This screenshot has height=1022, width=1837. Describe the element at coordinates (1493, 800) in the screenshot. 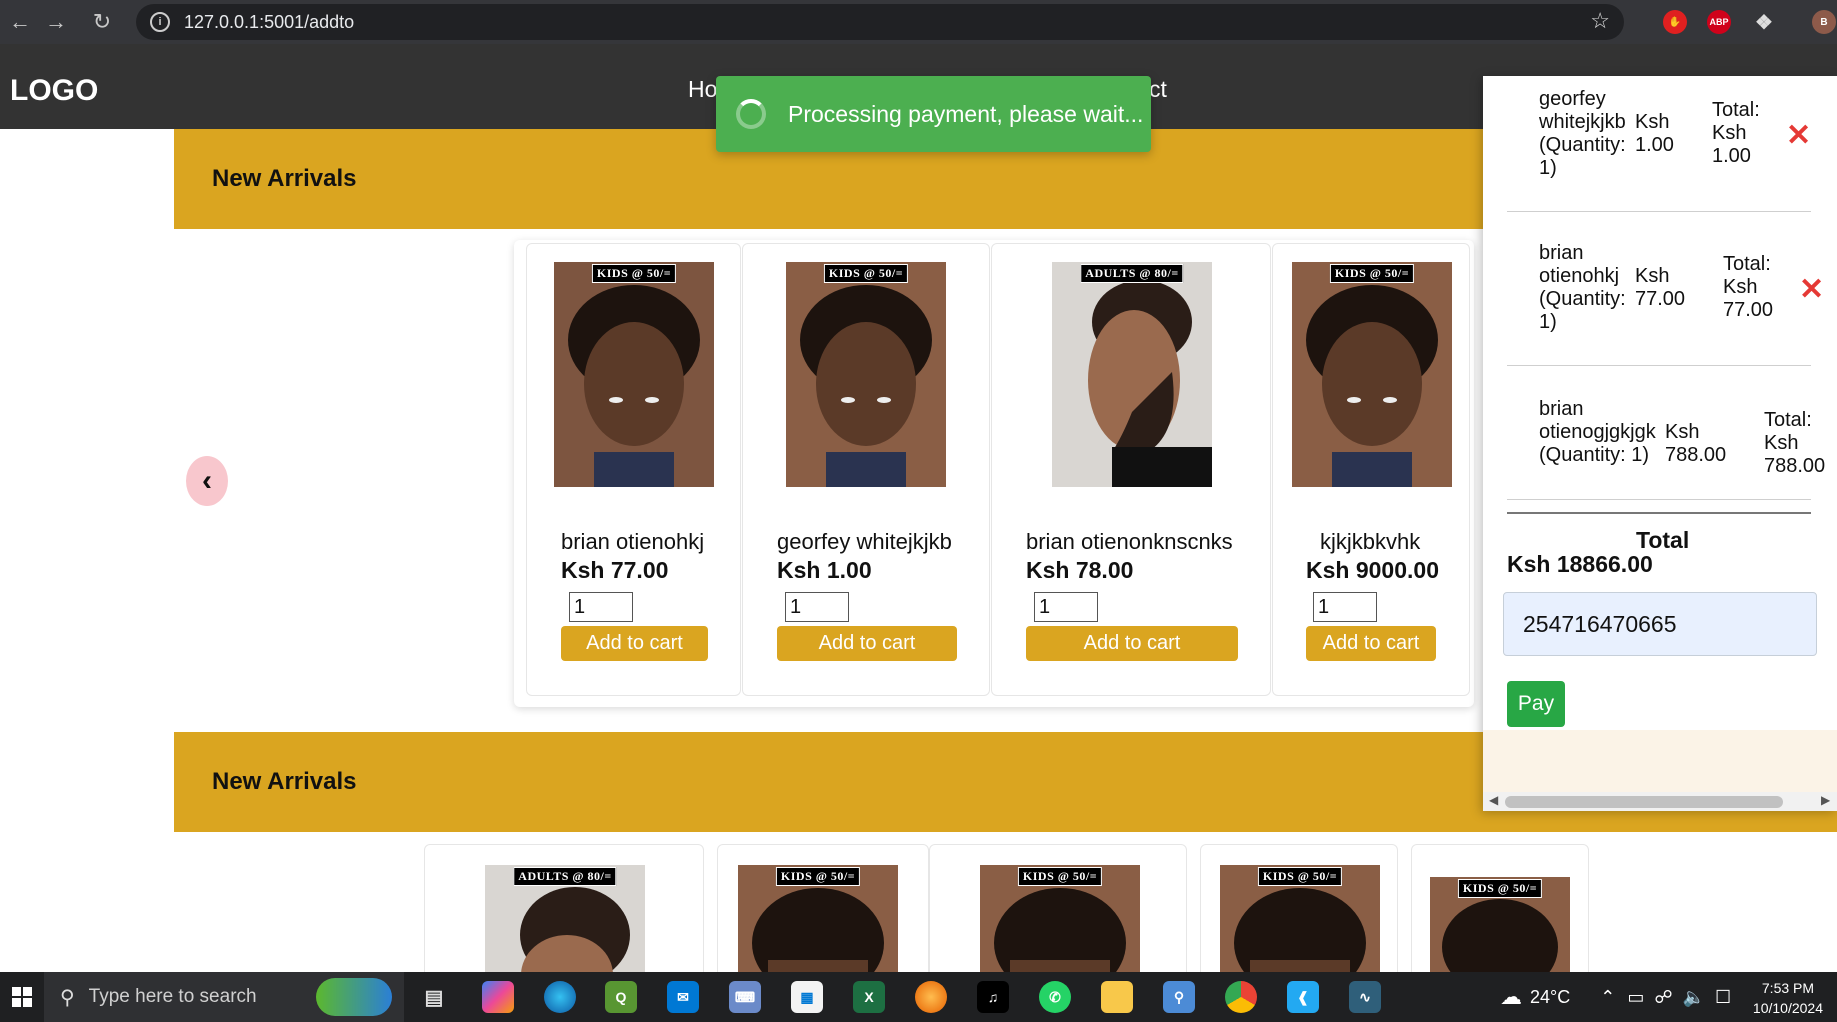

I see `scroll-left-icon: ◀` at that location.